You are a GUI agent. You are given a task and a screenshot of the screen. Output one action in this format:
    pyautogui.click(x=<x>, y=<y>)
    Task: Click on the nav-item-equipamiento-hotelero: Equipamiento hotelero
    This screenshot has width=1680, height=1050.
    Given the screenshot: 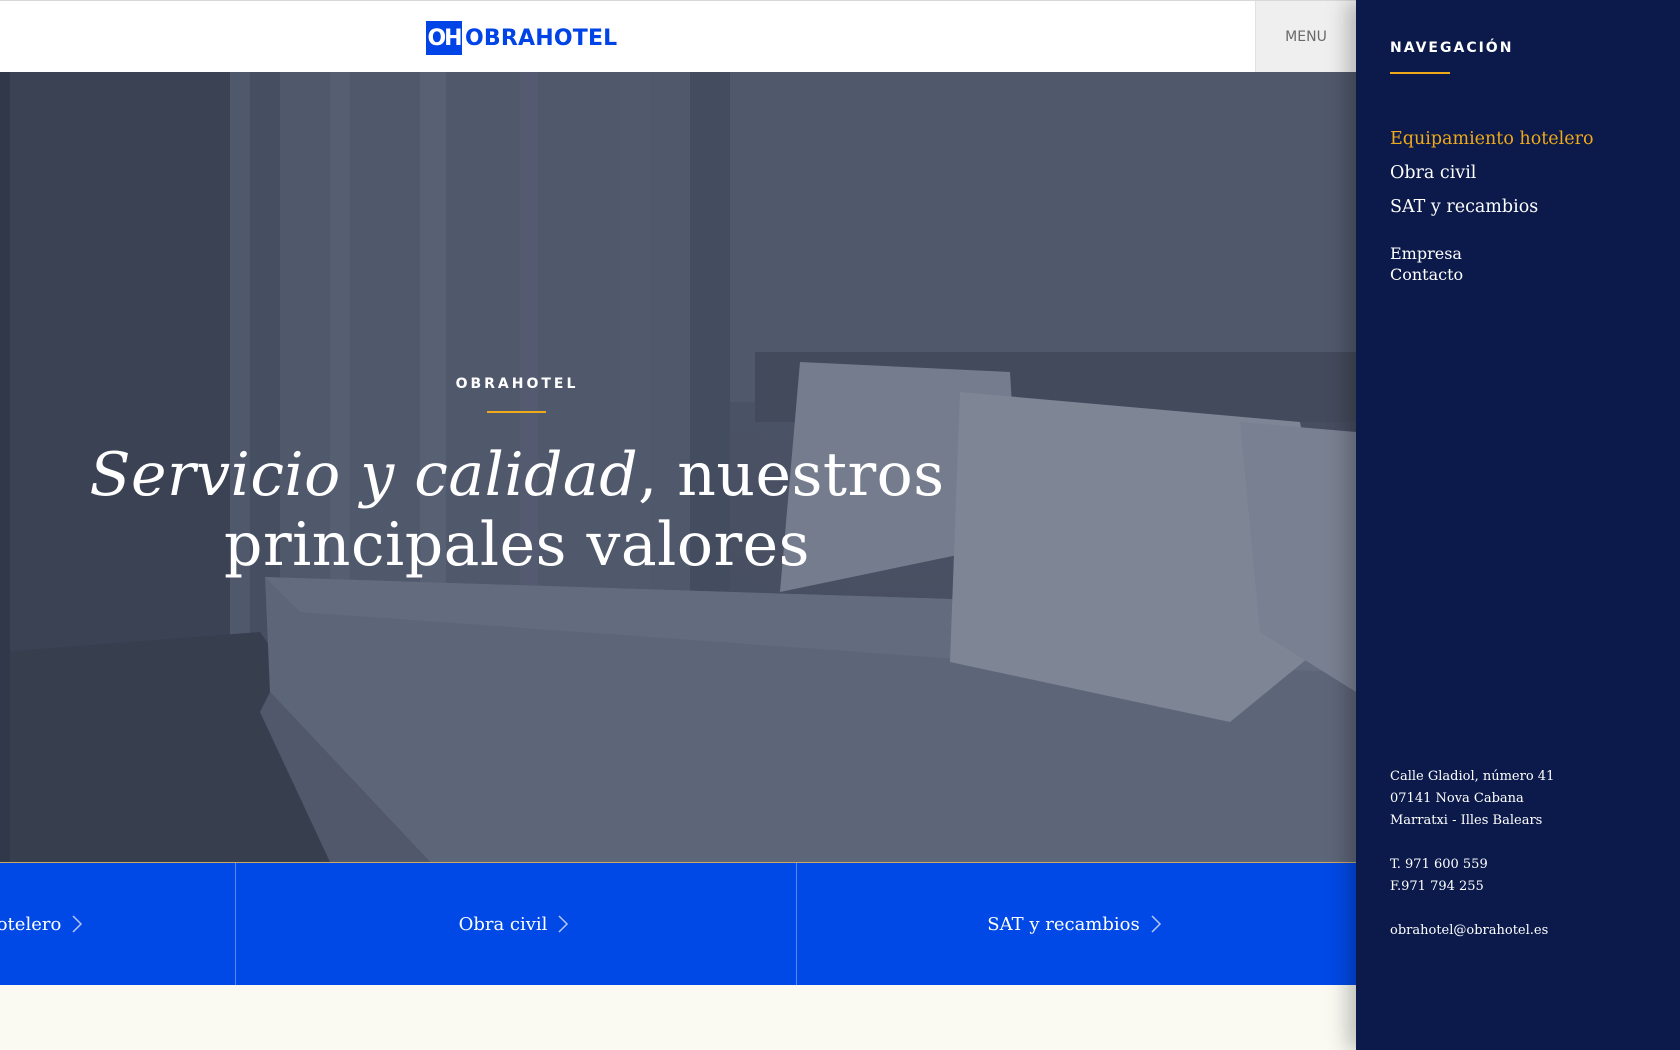 What is the action you would take?
    pyautogui.click(x=1491, y=139)
    